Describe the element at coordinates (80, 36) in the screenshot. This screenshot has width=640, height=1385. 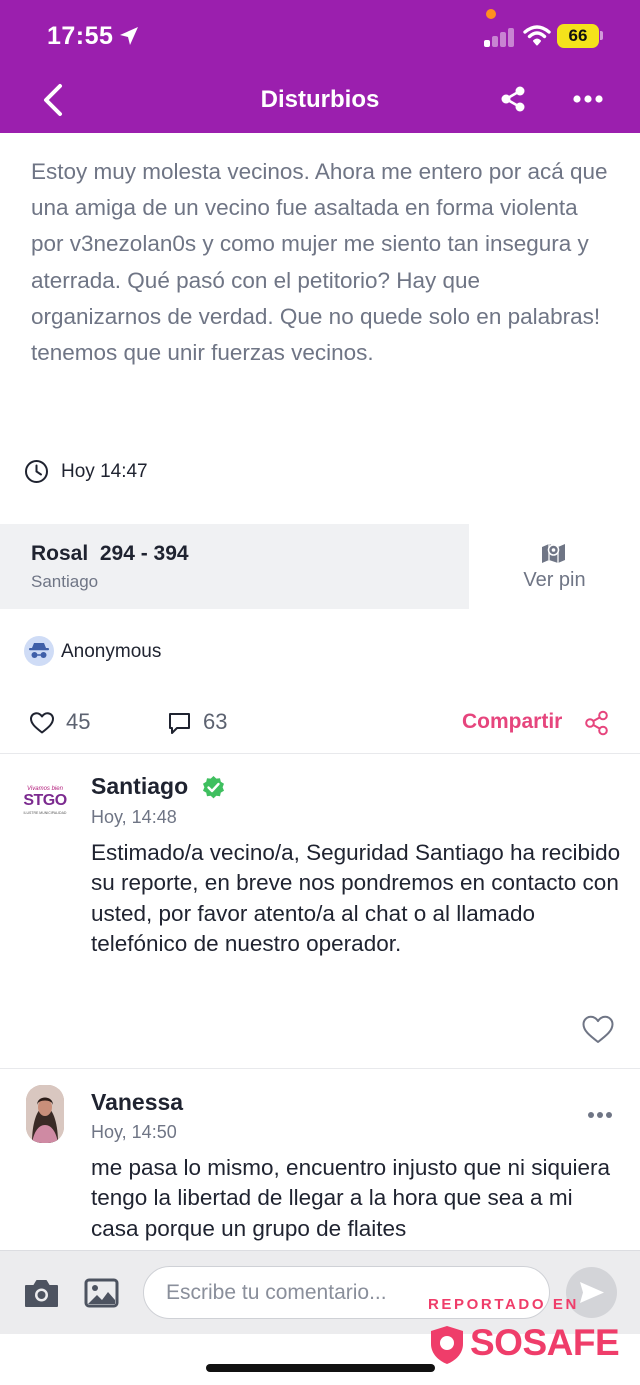
I see `status-time: 17:55` at that location.